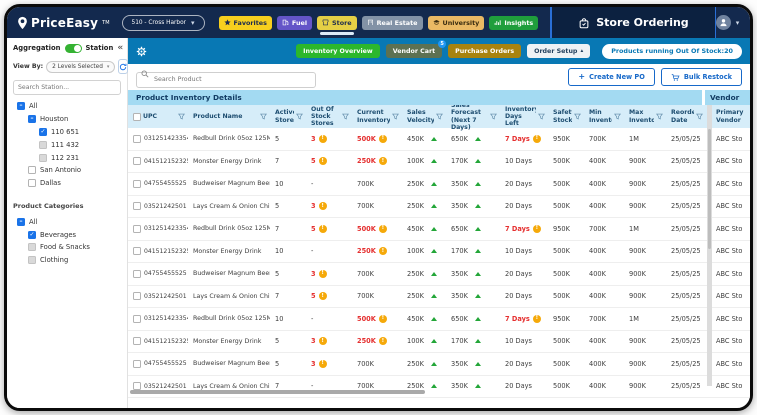  I want to click on cell-upc: 031251423354, so click(158, 318).